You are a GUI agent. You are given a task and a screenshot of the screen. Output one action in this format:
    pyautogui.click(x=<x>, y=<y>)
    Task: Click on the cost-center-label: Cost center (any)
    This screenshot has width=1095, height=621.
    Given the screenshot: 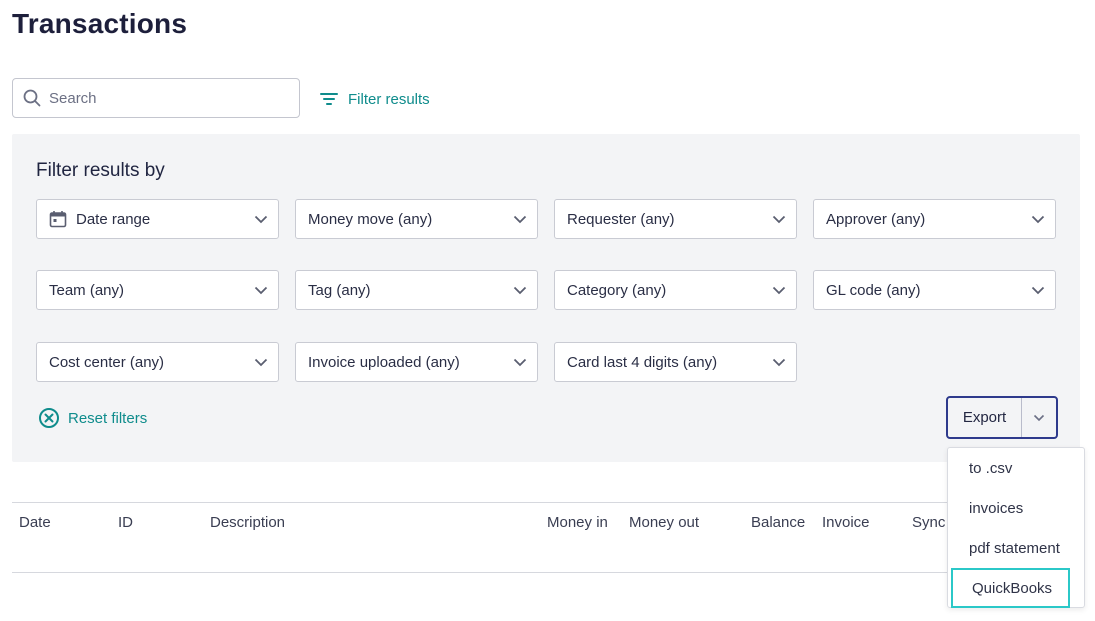 What is the action you would take?
    pyautogui.click(x=107, y=362)
    